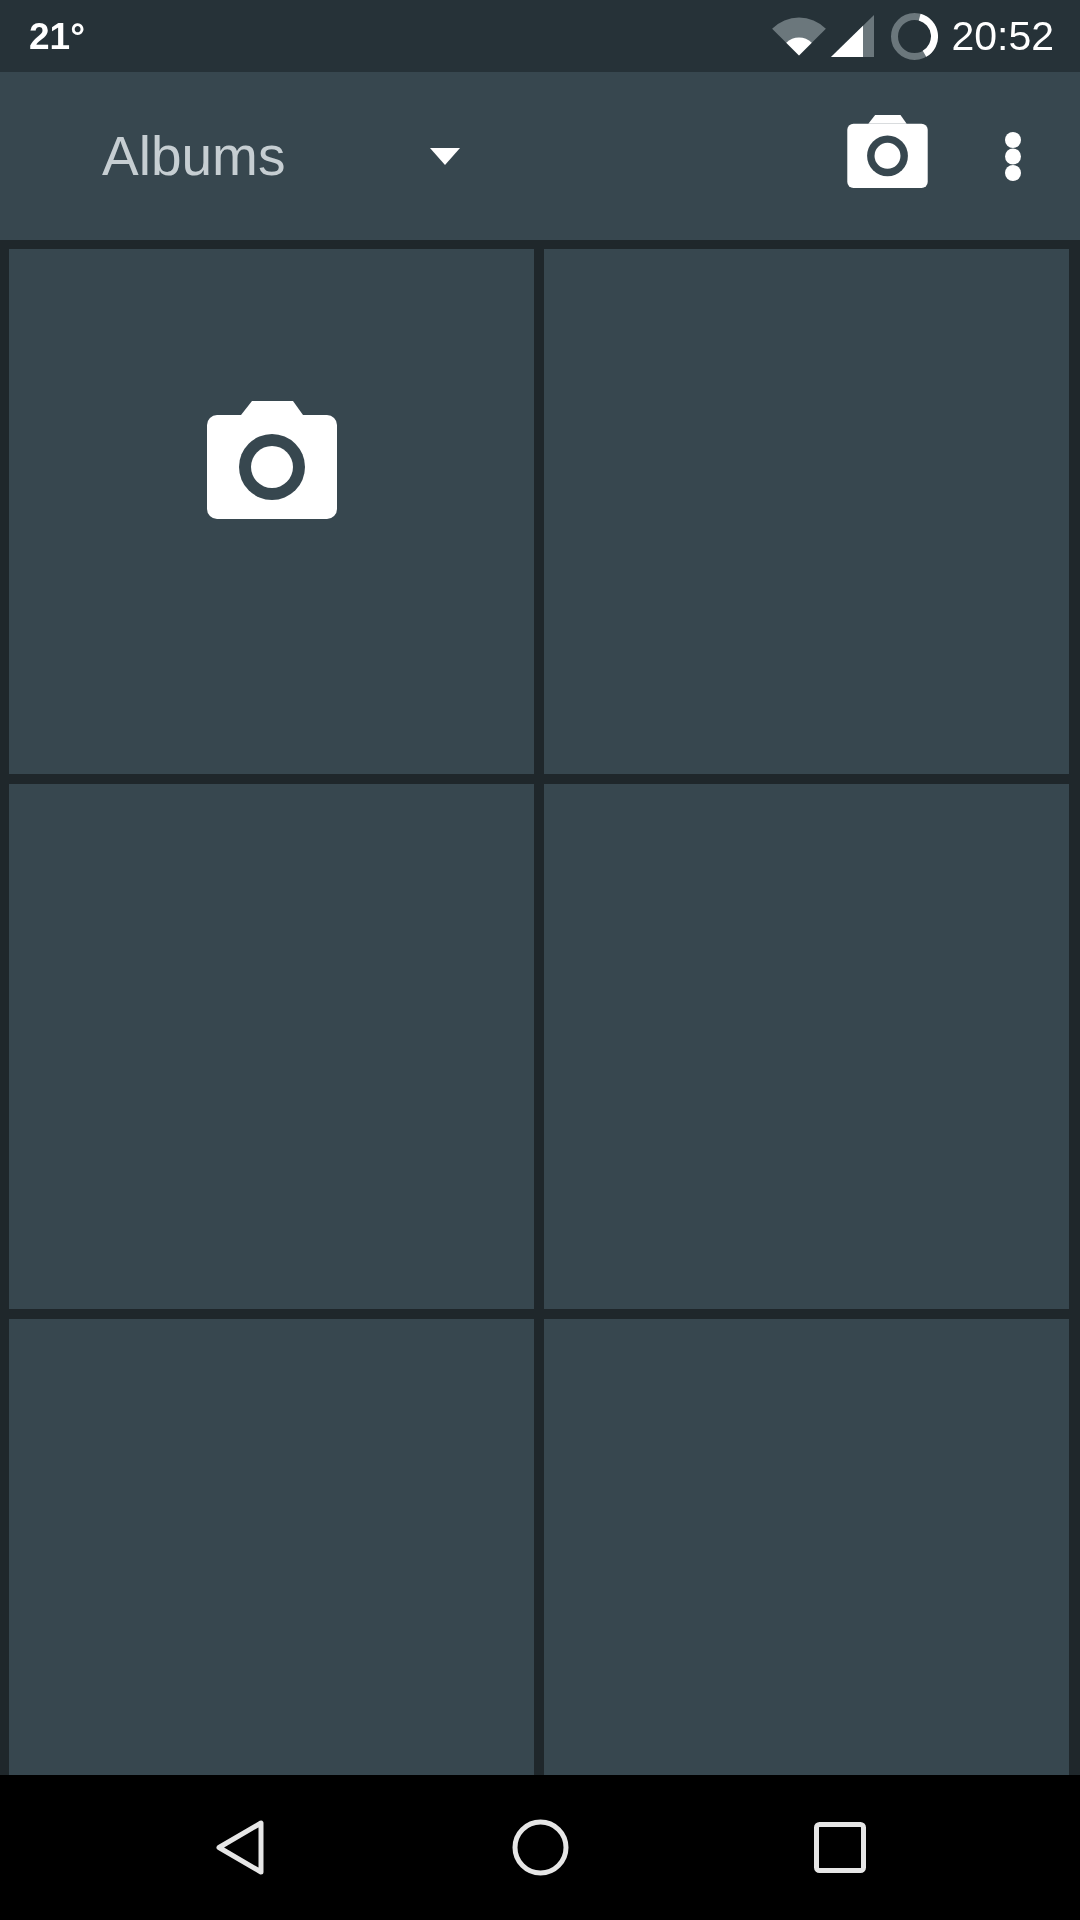 The height and width of the screenshot is (1920, 1080). Describe the element at coordinates (853, 36) in the screenshot. I see `signal-icon` at that location.